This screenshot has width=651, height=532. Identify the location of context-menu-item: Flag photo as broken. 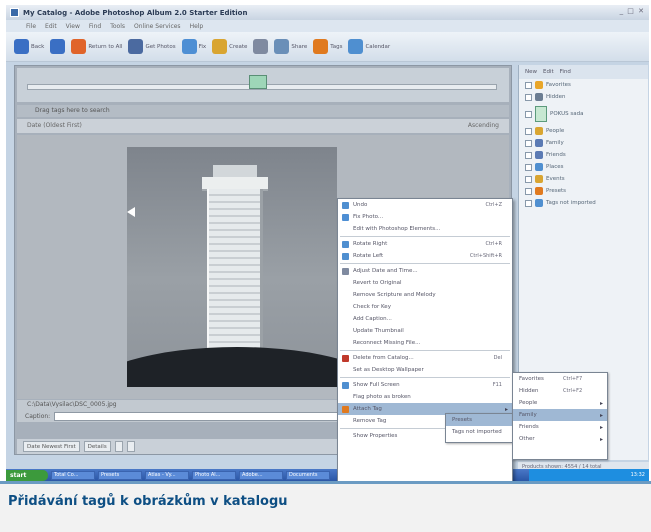
(425, 397).